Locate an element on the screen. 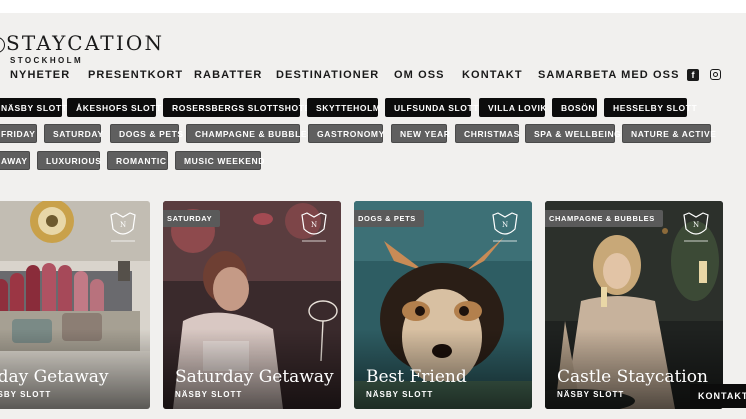 The height and width of the screenshot is (419, 746). brand-name: STAYCATION is located at coordinates (85, 43).